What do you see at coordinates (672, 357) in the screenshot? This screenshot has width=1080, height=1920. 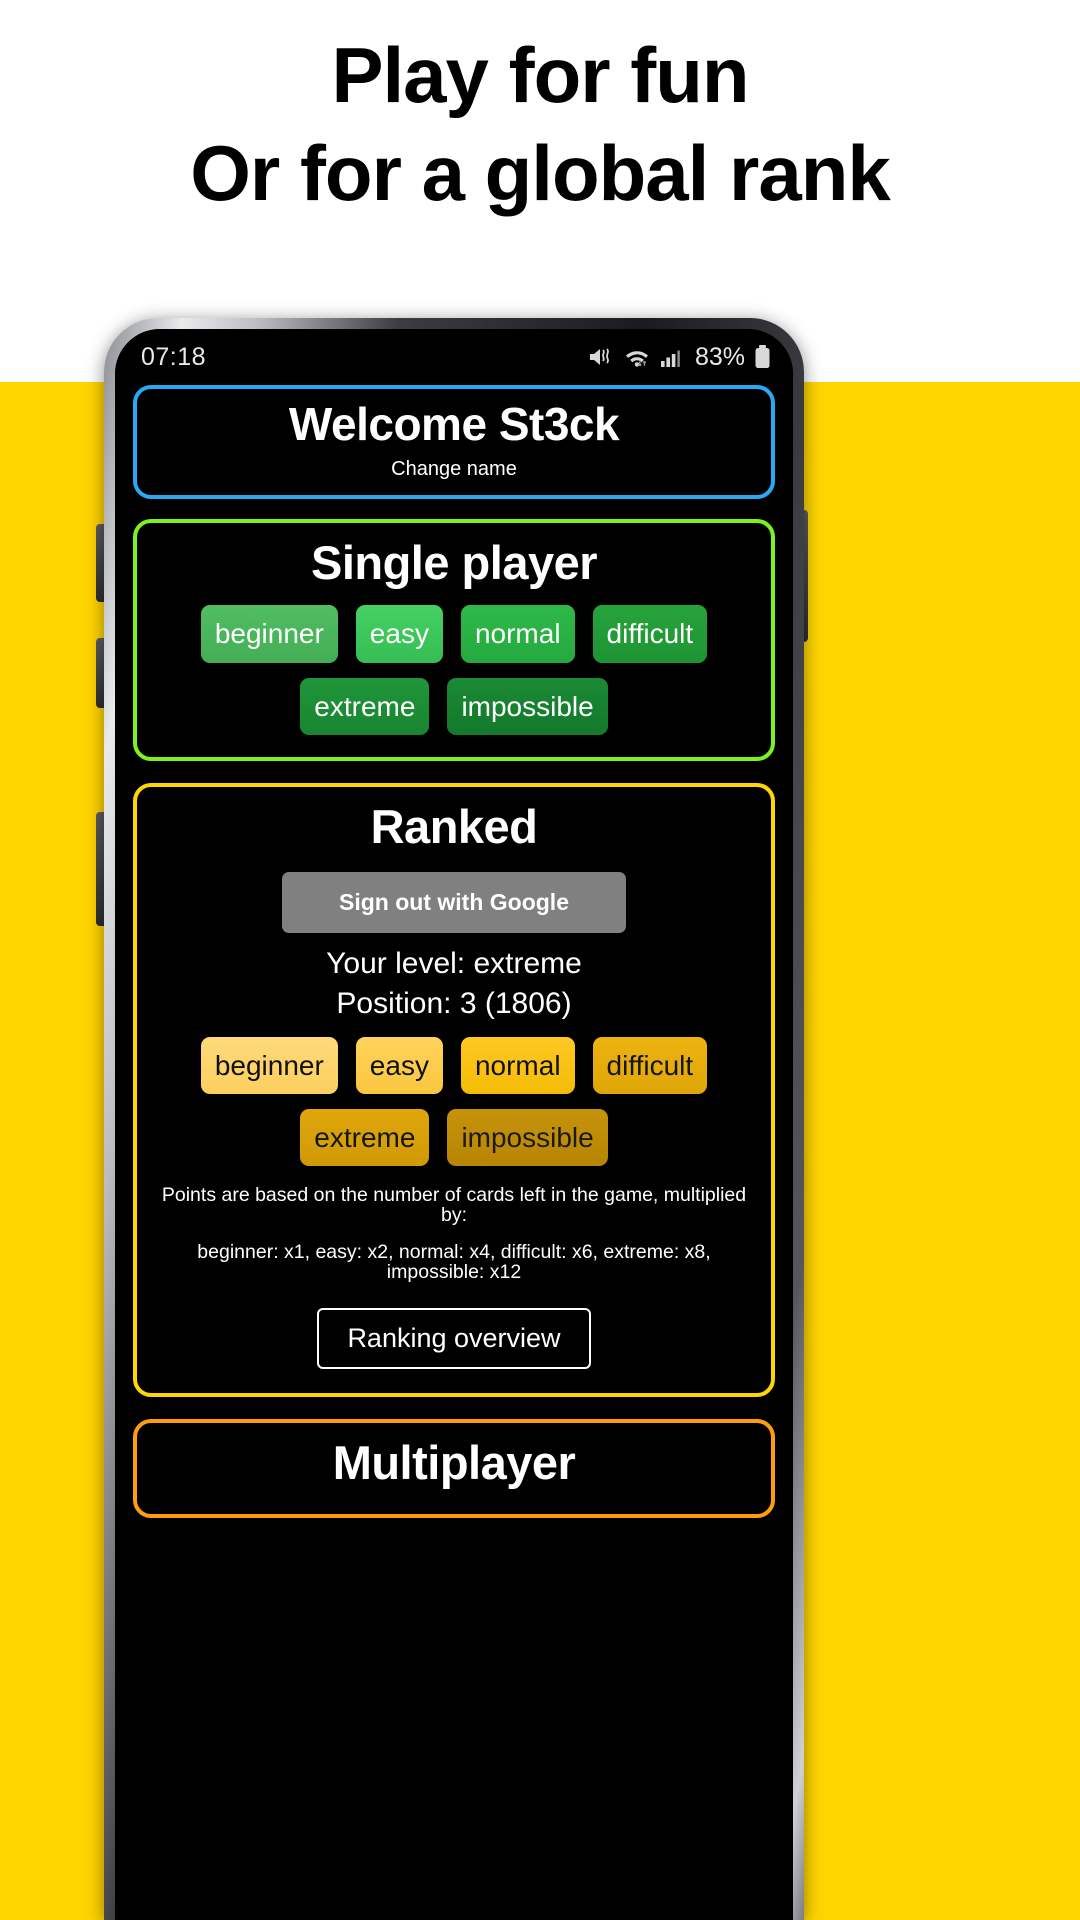 I see `cellular-signal-icon` at bounding box center [672, 357].